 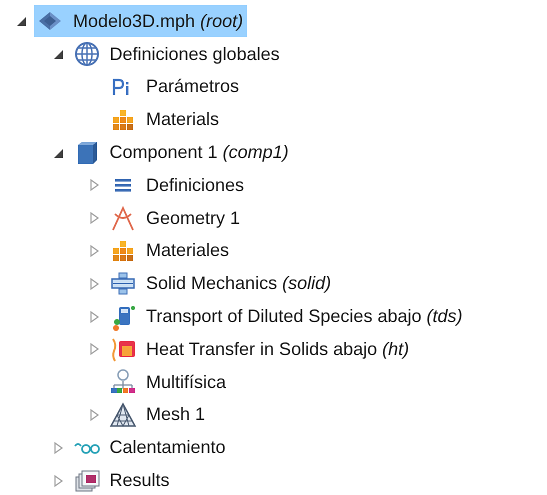 I want to click on tree-label: Parámetros, so click(x=193, y=87).